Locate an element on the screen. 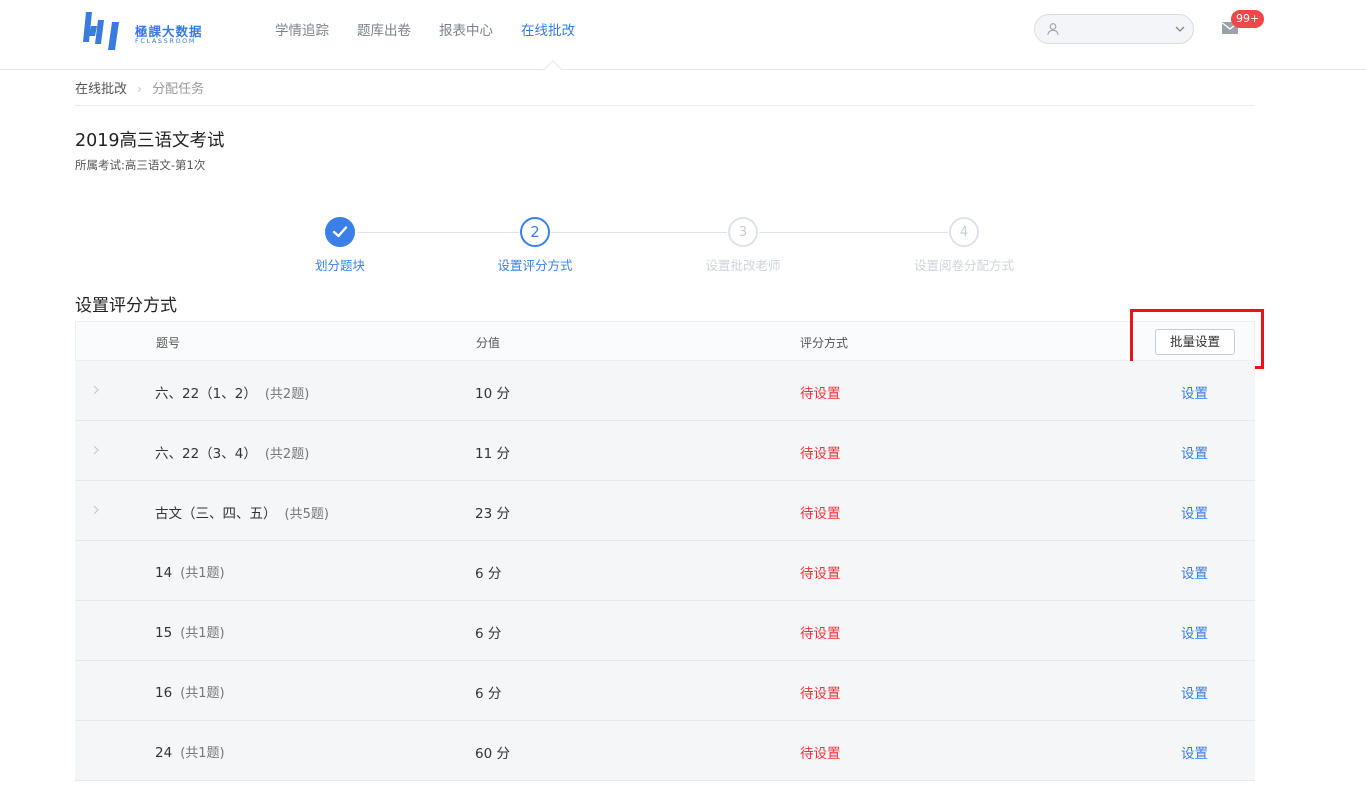  top-header: 極課大数据 FCLASSROOM 学情追踪 题库出卷 报表中心 在线批改 99+ is located at coordinates (683, 40).